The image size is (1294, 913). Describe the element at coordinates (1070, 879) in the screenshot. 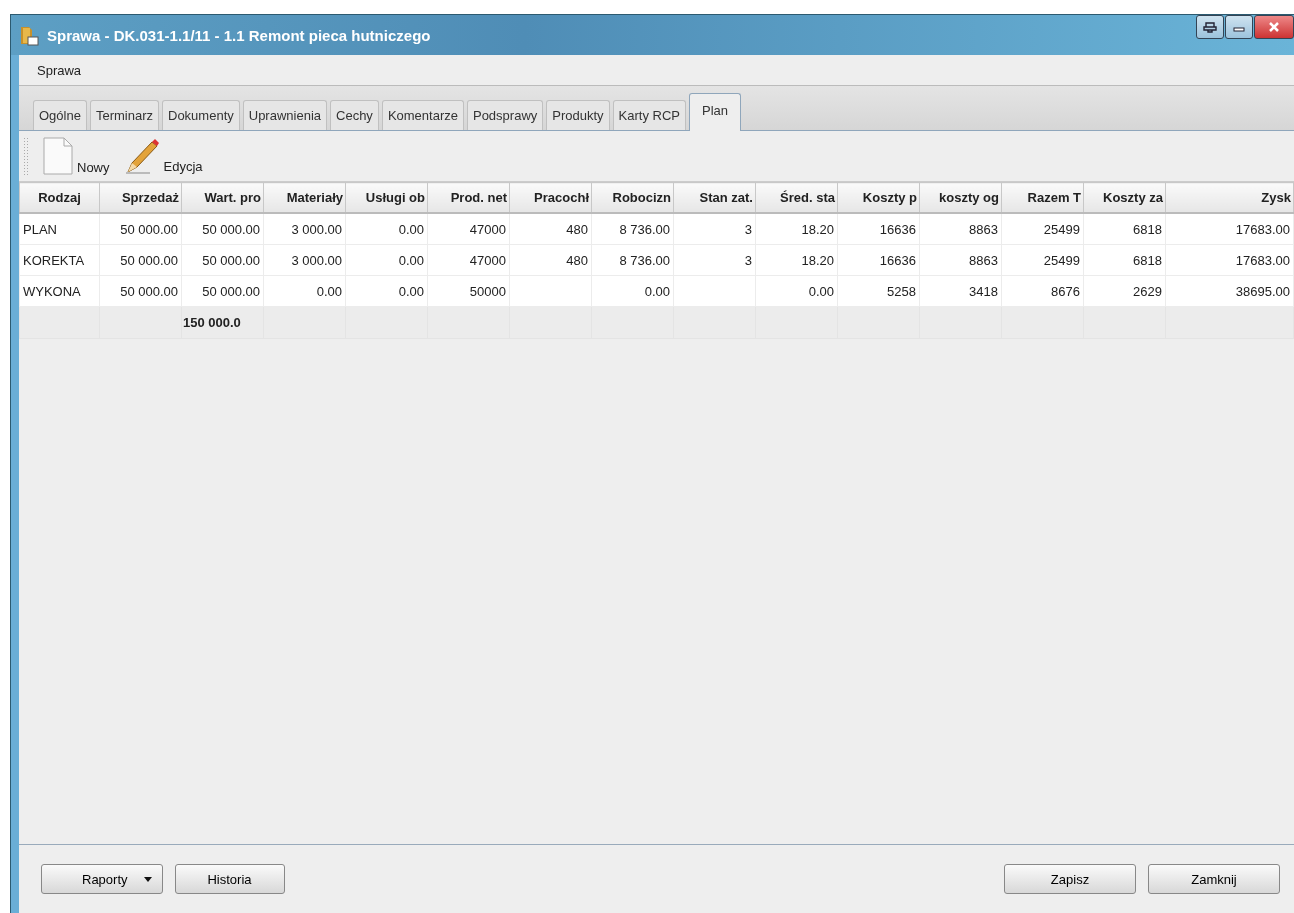

I see `dialog-button: Zapisz` at that location.